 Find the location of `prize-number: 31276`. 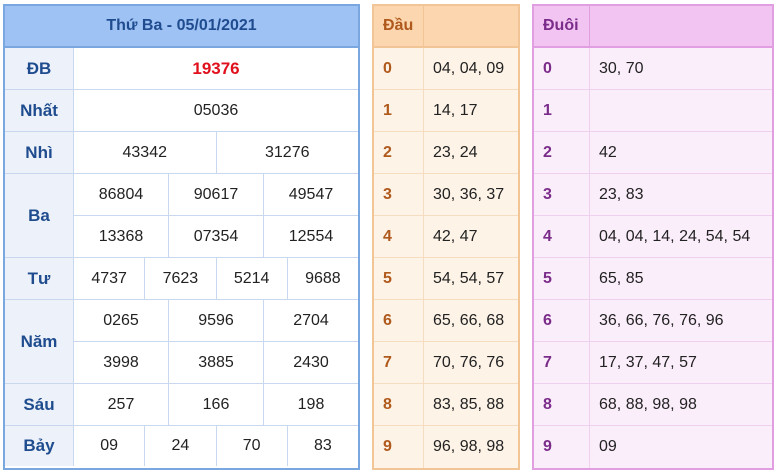

prize-number: 31276 is located at coordinates (287, 152).